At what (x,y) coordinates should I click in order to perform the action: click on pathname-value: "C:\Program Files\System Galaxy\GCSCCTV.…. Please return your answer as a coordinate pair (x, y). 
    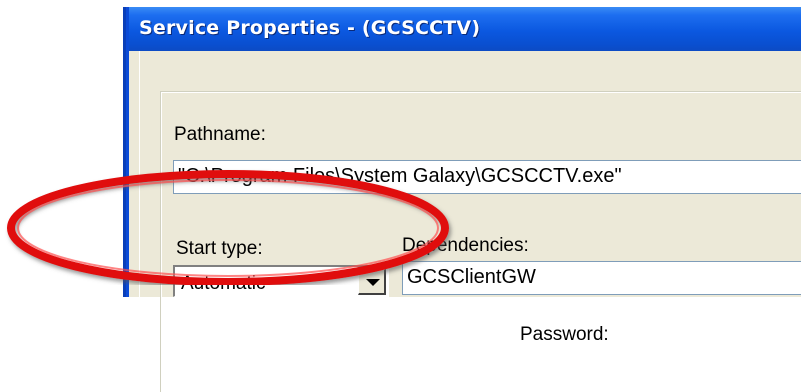
    Looking at the image, I should click on (400, 176).